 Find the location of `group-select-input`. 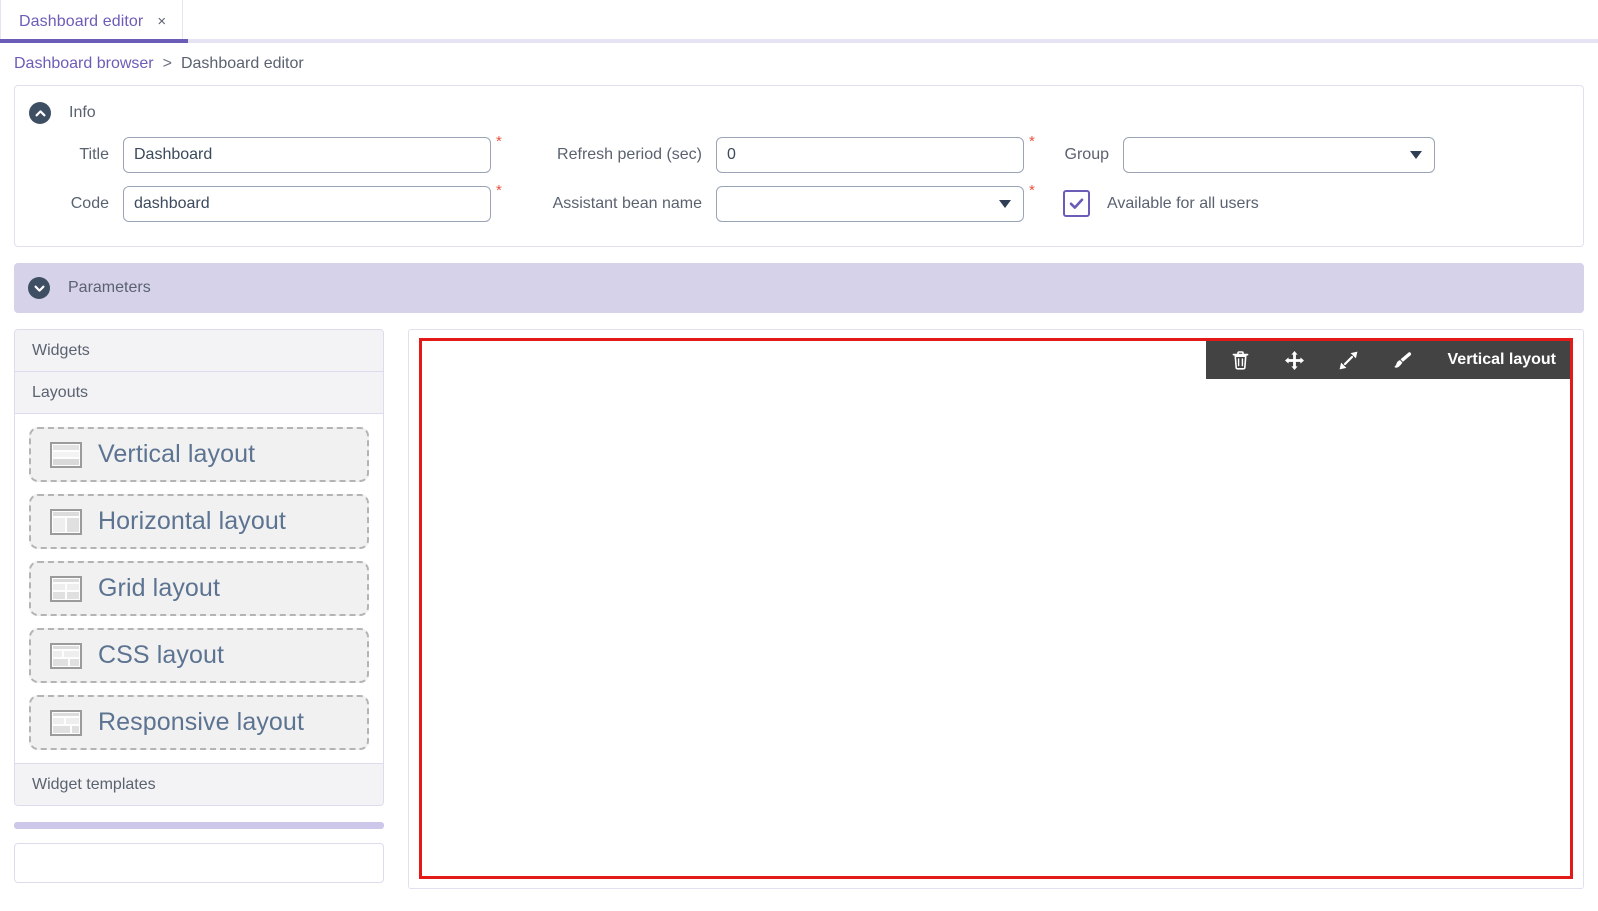

group-select-input is located at coordinates (1279, 154).